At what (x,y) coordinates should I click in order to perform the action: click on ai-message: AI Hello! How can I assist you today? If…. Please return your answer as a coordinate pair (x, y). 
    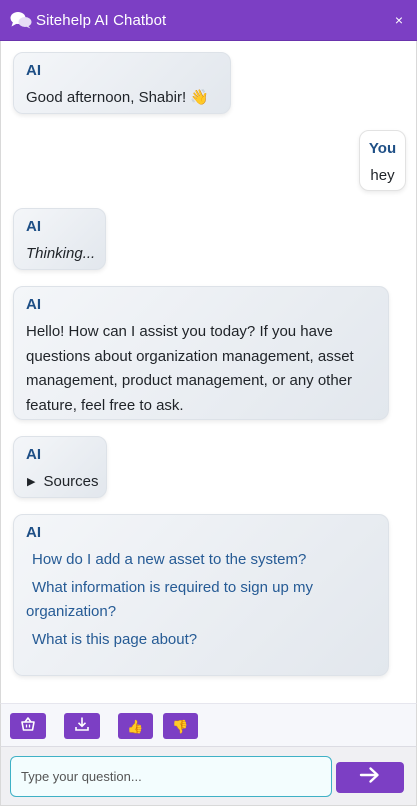
    Looking at the image, I should click on (201, 353).